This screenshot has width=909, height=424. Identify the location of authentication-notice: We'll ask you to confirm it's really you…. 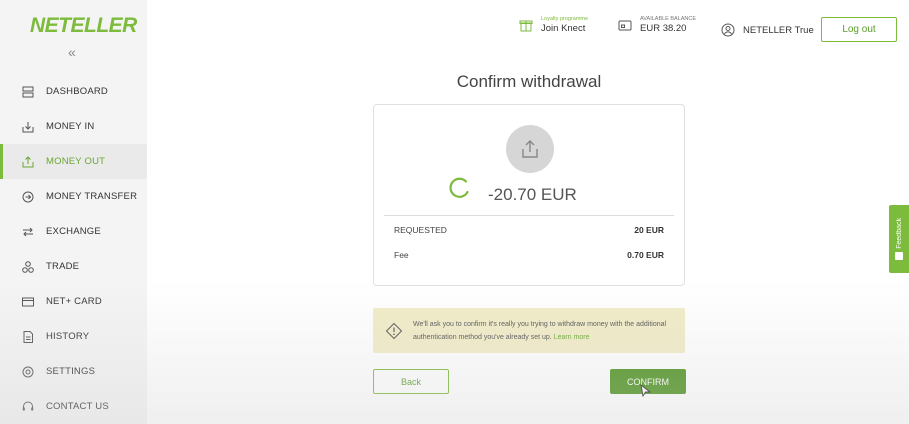
(529, 330).